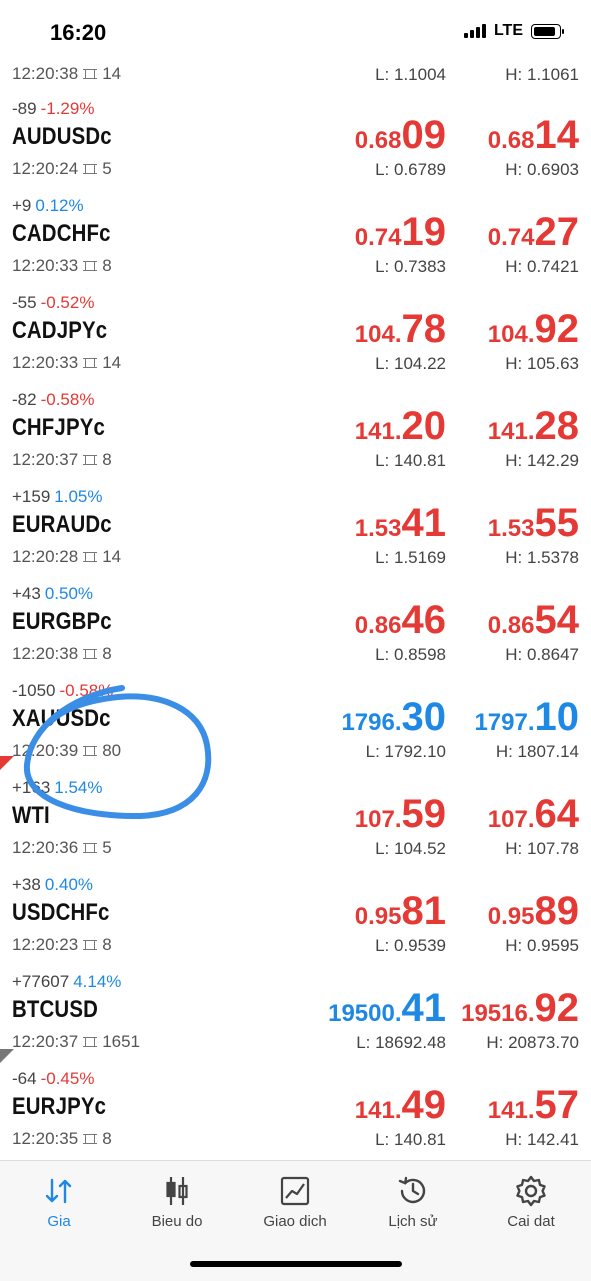 The width and height of the screenshot is (591, 1281). What do you see at coordinates (24, 302) in the screenshot?
I see `change-points: -55` at bounding box center [24, 302].